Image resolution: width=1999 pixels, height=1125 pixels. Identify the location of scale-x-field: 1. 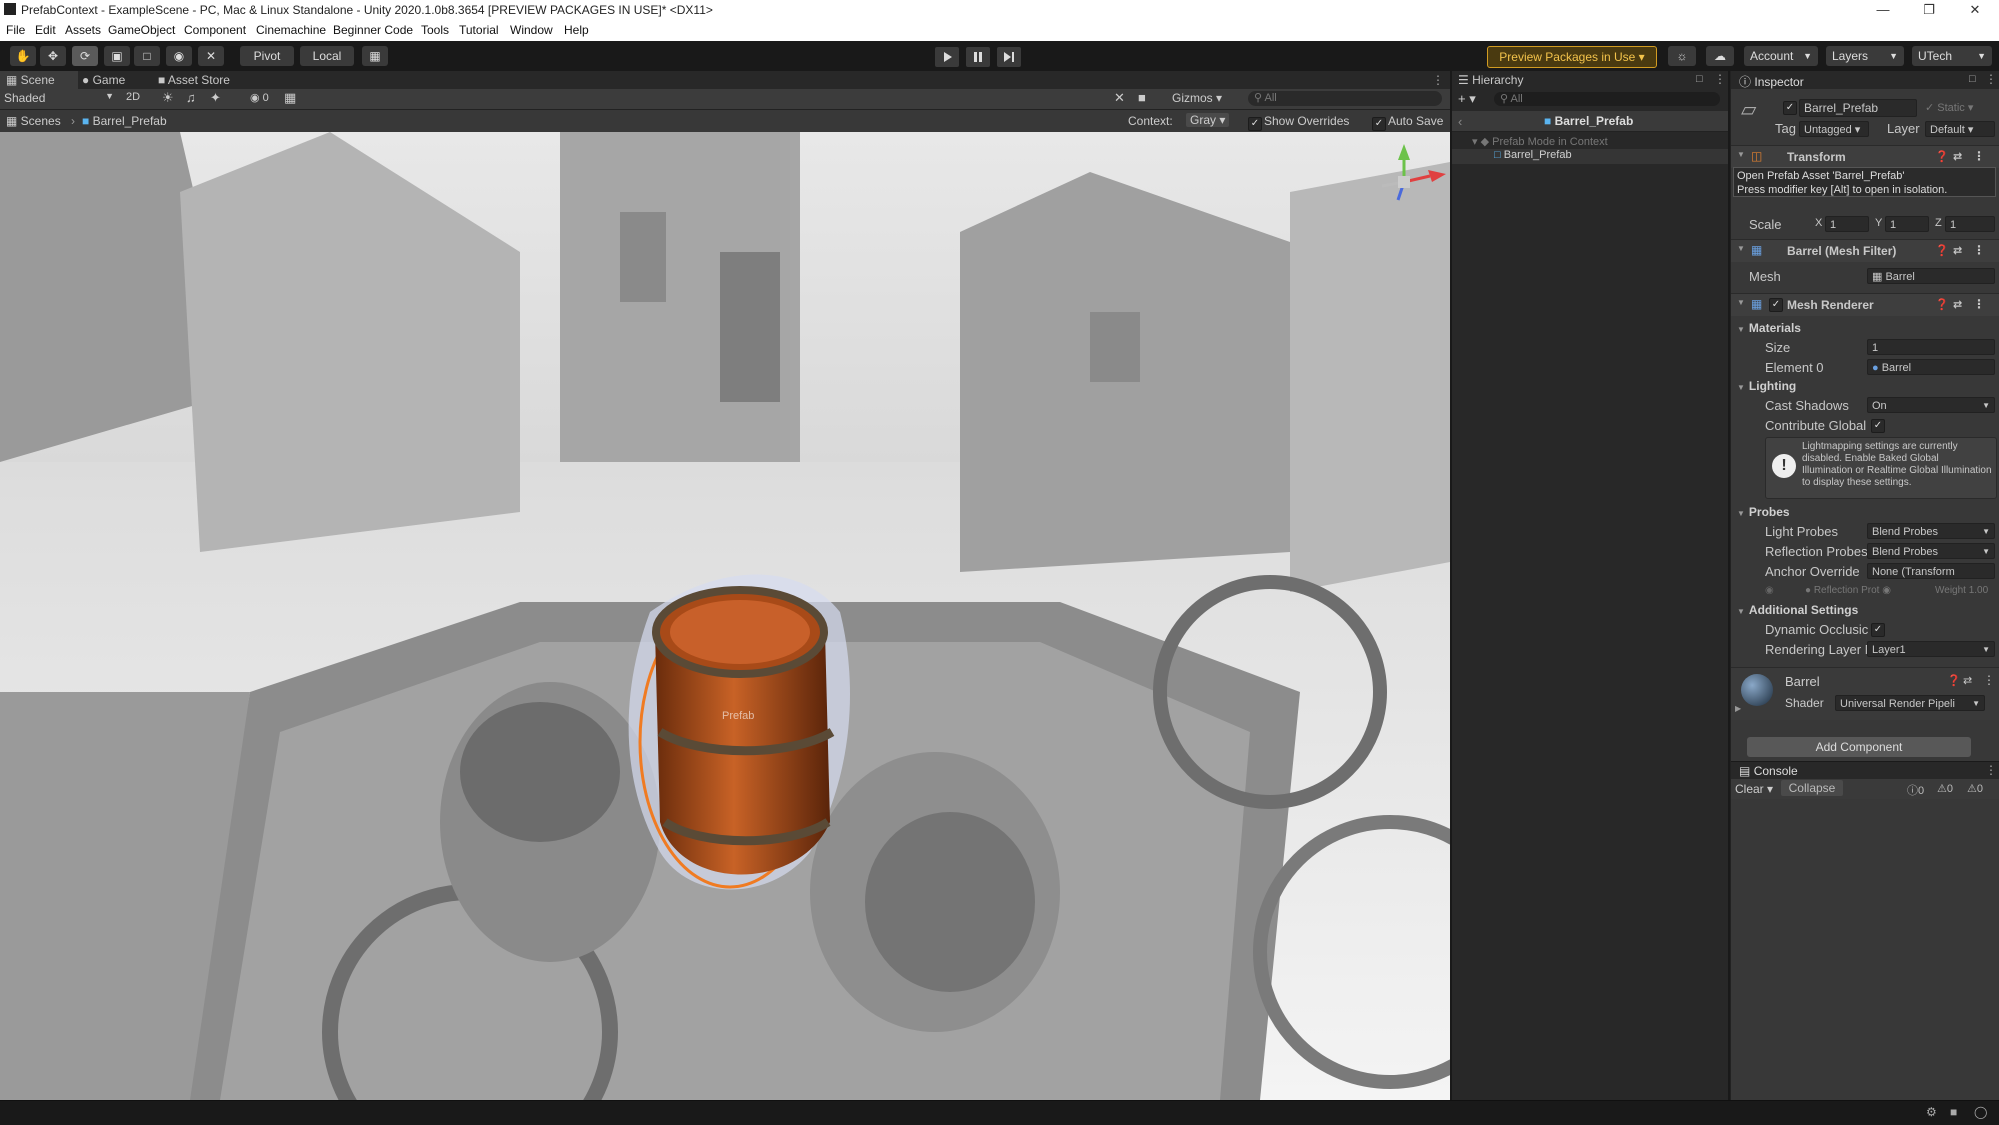
(1847, 224).